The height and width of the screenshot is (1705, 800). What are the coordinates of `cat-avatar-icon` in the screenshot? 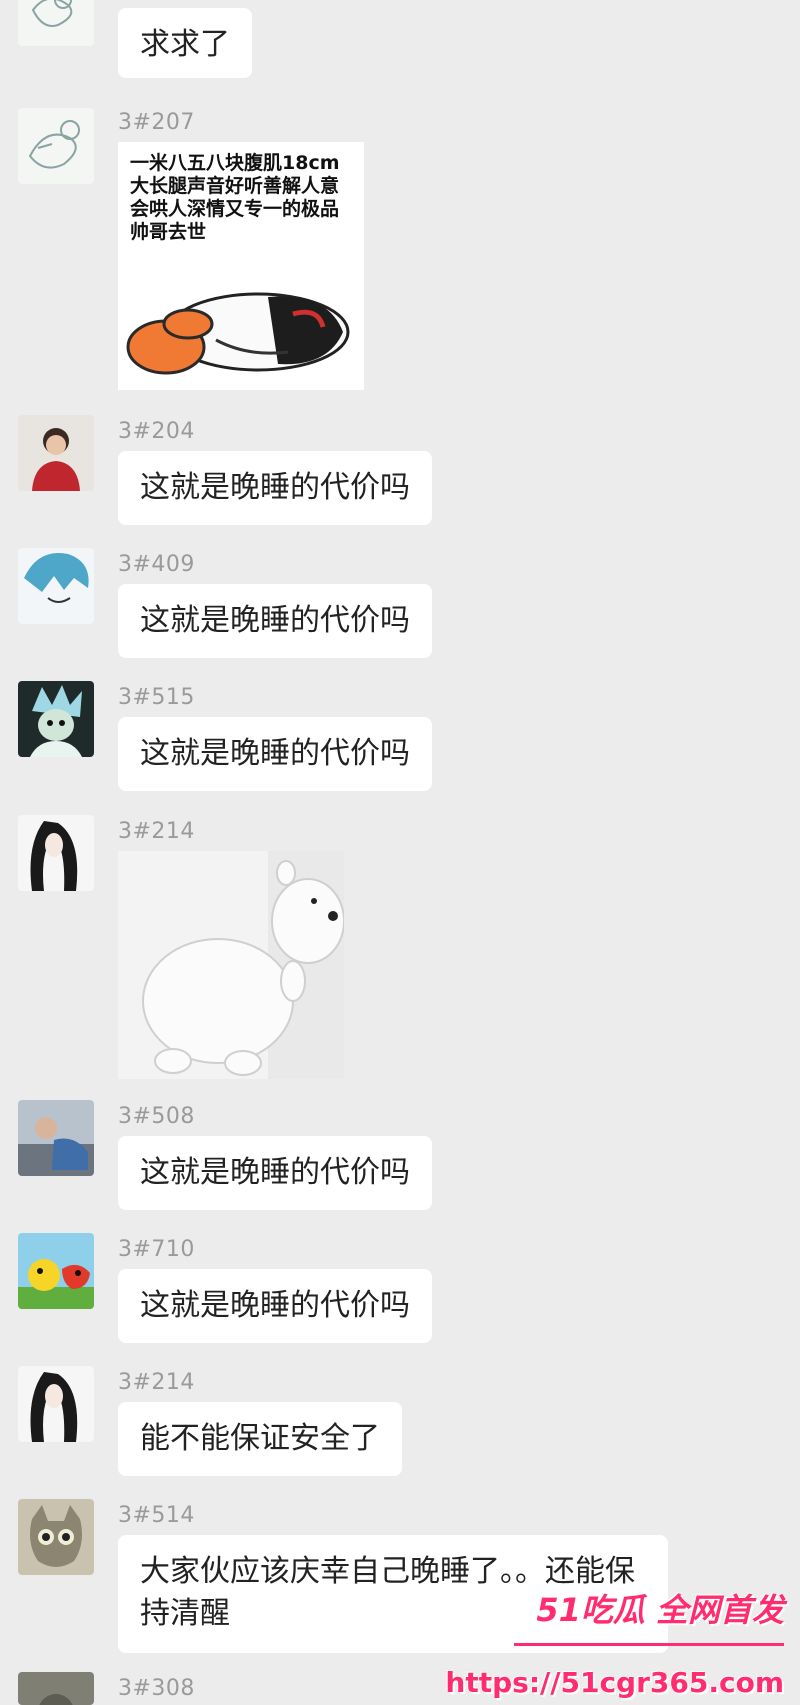 It's located at (56, 1537).